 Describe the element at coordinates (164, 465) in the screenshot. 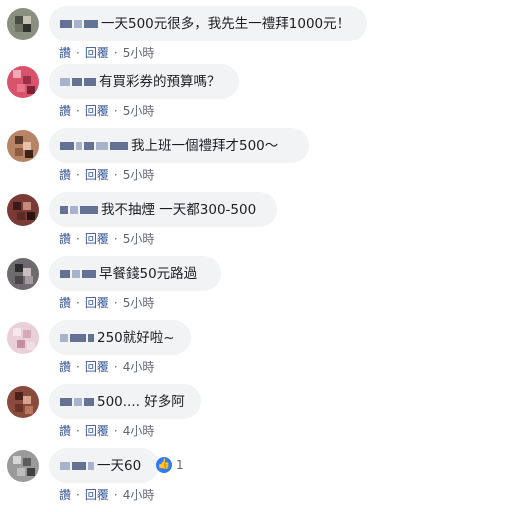

I see `like-icon: 👍` at that location.